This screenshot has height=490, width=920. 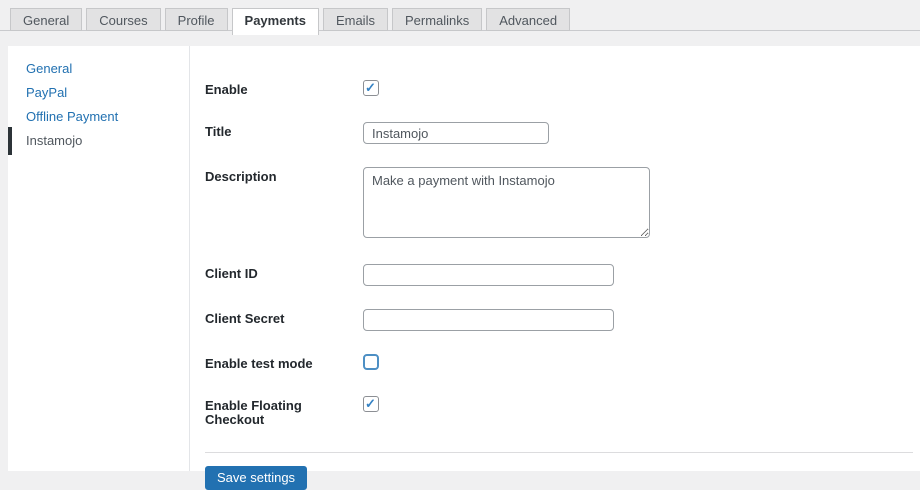 What do you see at coordinates (506, 202) in the screenshot?
I see `description-textarea: Make a payment with Instamojo` at bounding box center [506, 202].